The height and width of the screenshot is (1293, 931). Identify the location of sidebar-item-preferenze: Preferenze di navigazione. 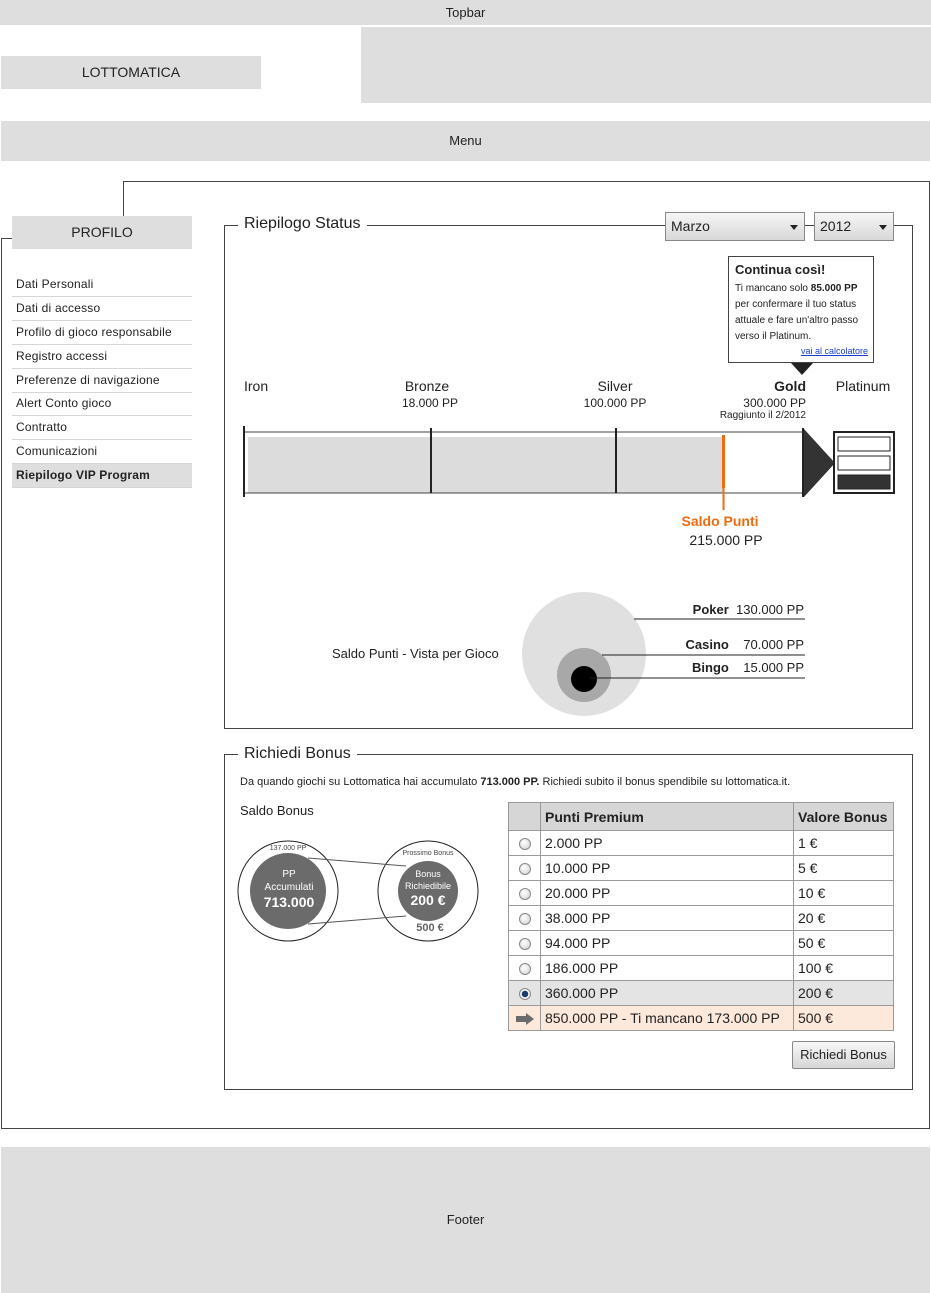
(102, 381).